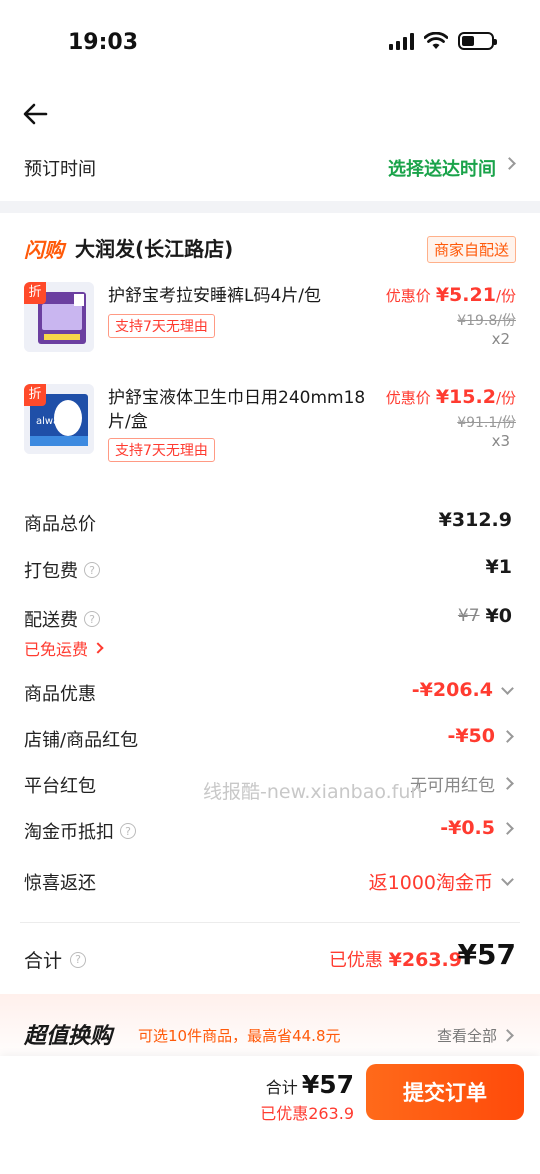 The height and width of the screenshot is (1174, 540). I want to click on packing-fee-row: 打包费? ¥1, so click(270, 569).